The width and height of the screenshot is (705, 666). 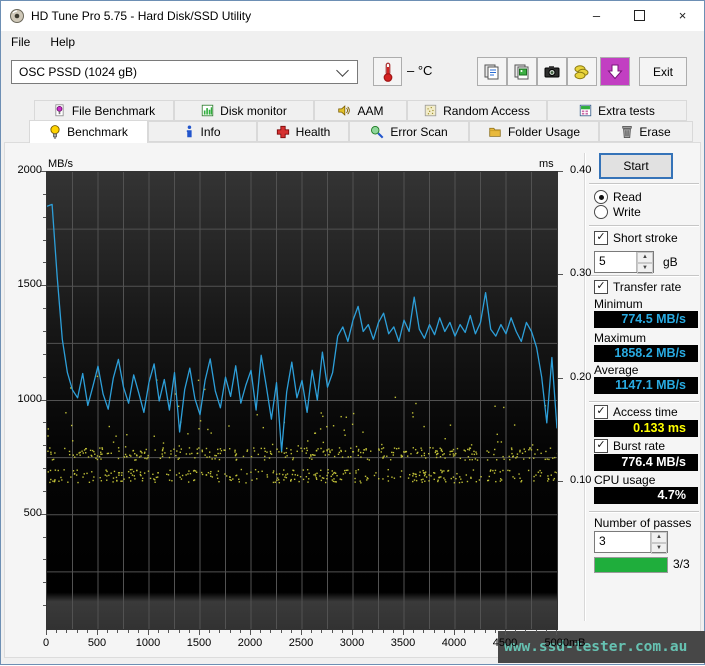 I want to click on coins-icon, so click(x=582, y=72).